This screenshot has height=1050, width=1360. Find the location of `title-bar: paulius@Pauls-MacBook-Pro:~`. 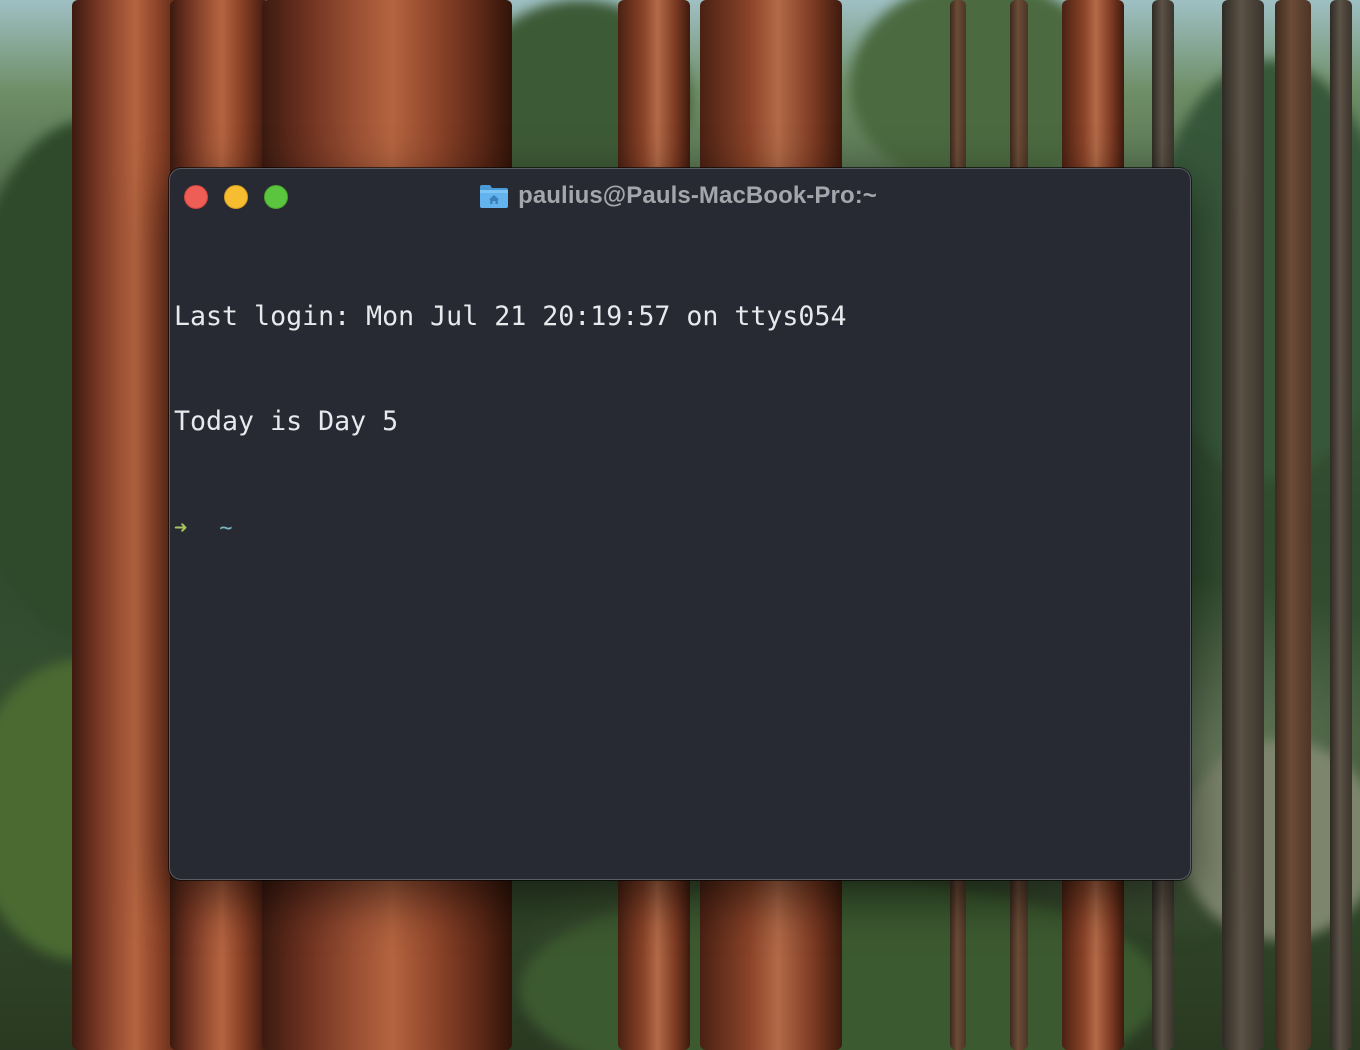

title-bar: paulius@Pauls-MacBook-Pro:~ is located at coordinates (680, 196).